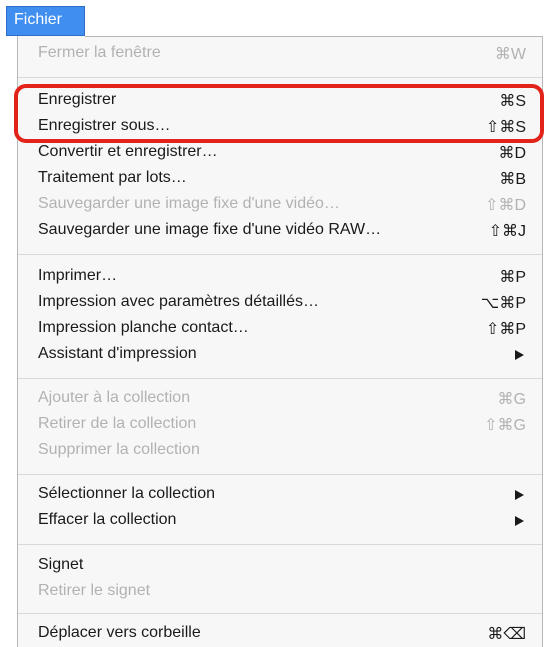 The width and height of the screenshot is (549, 647). What do you see at coordinates (505, 205) in the screenshot?
I see `menu-item-shortcut: ⇧⌘D` at bounding box center [505, 205].